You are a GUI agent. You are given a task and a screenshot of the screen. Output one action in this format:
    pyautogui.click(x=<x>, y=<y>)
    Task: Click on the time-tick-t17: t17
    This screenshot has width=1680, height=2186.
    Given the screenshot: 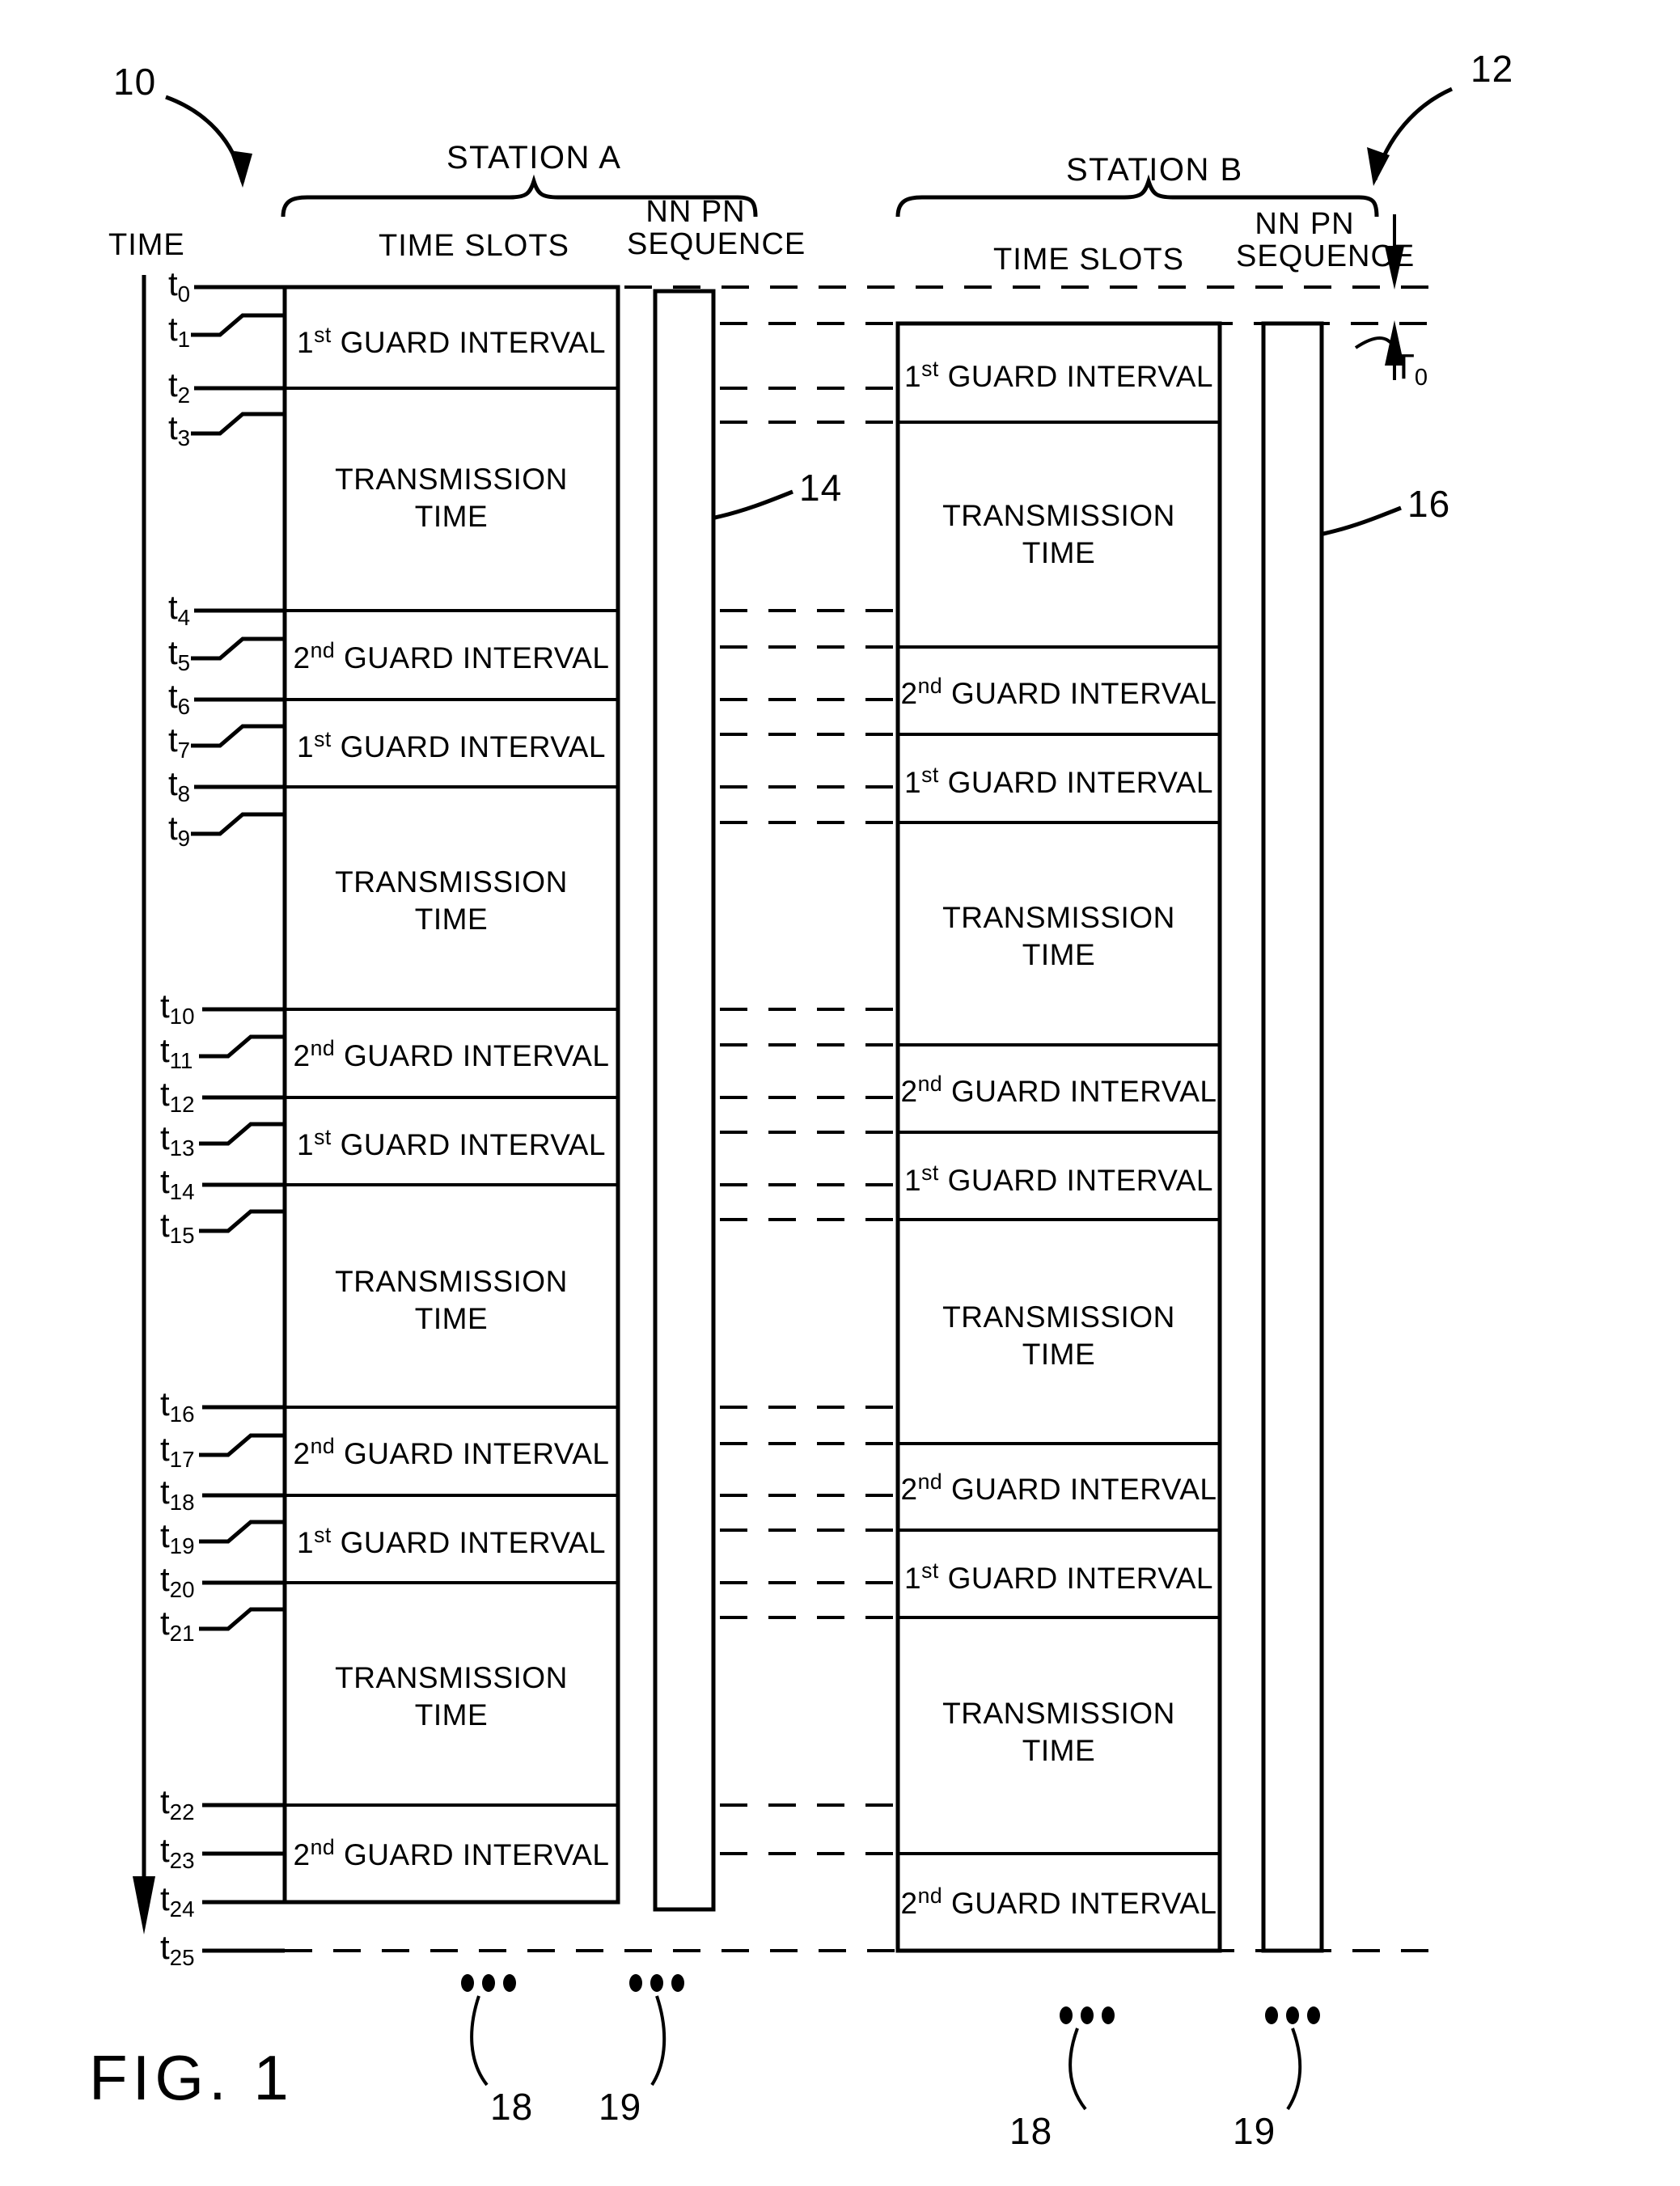 What is the action you would take?
    pyautogui.click(x=177, y=1451)
    